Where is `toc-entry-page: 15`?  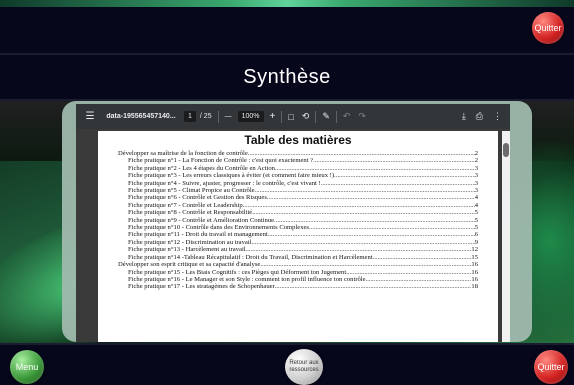 toc-entry-page: 15 is located at coordinates (474, 257).